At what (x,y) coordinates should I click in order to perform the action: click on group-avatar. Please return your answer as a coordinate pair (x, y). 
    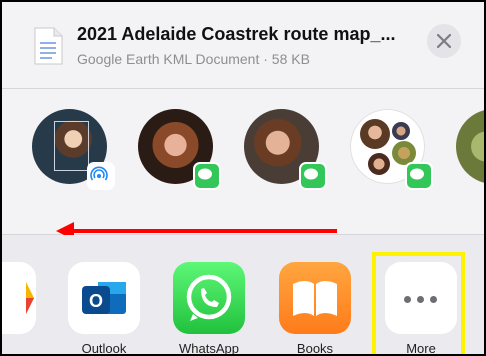
    Looking at the image, I should click on (391, 149).